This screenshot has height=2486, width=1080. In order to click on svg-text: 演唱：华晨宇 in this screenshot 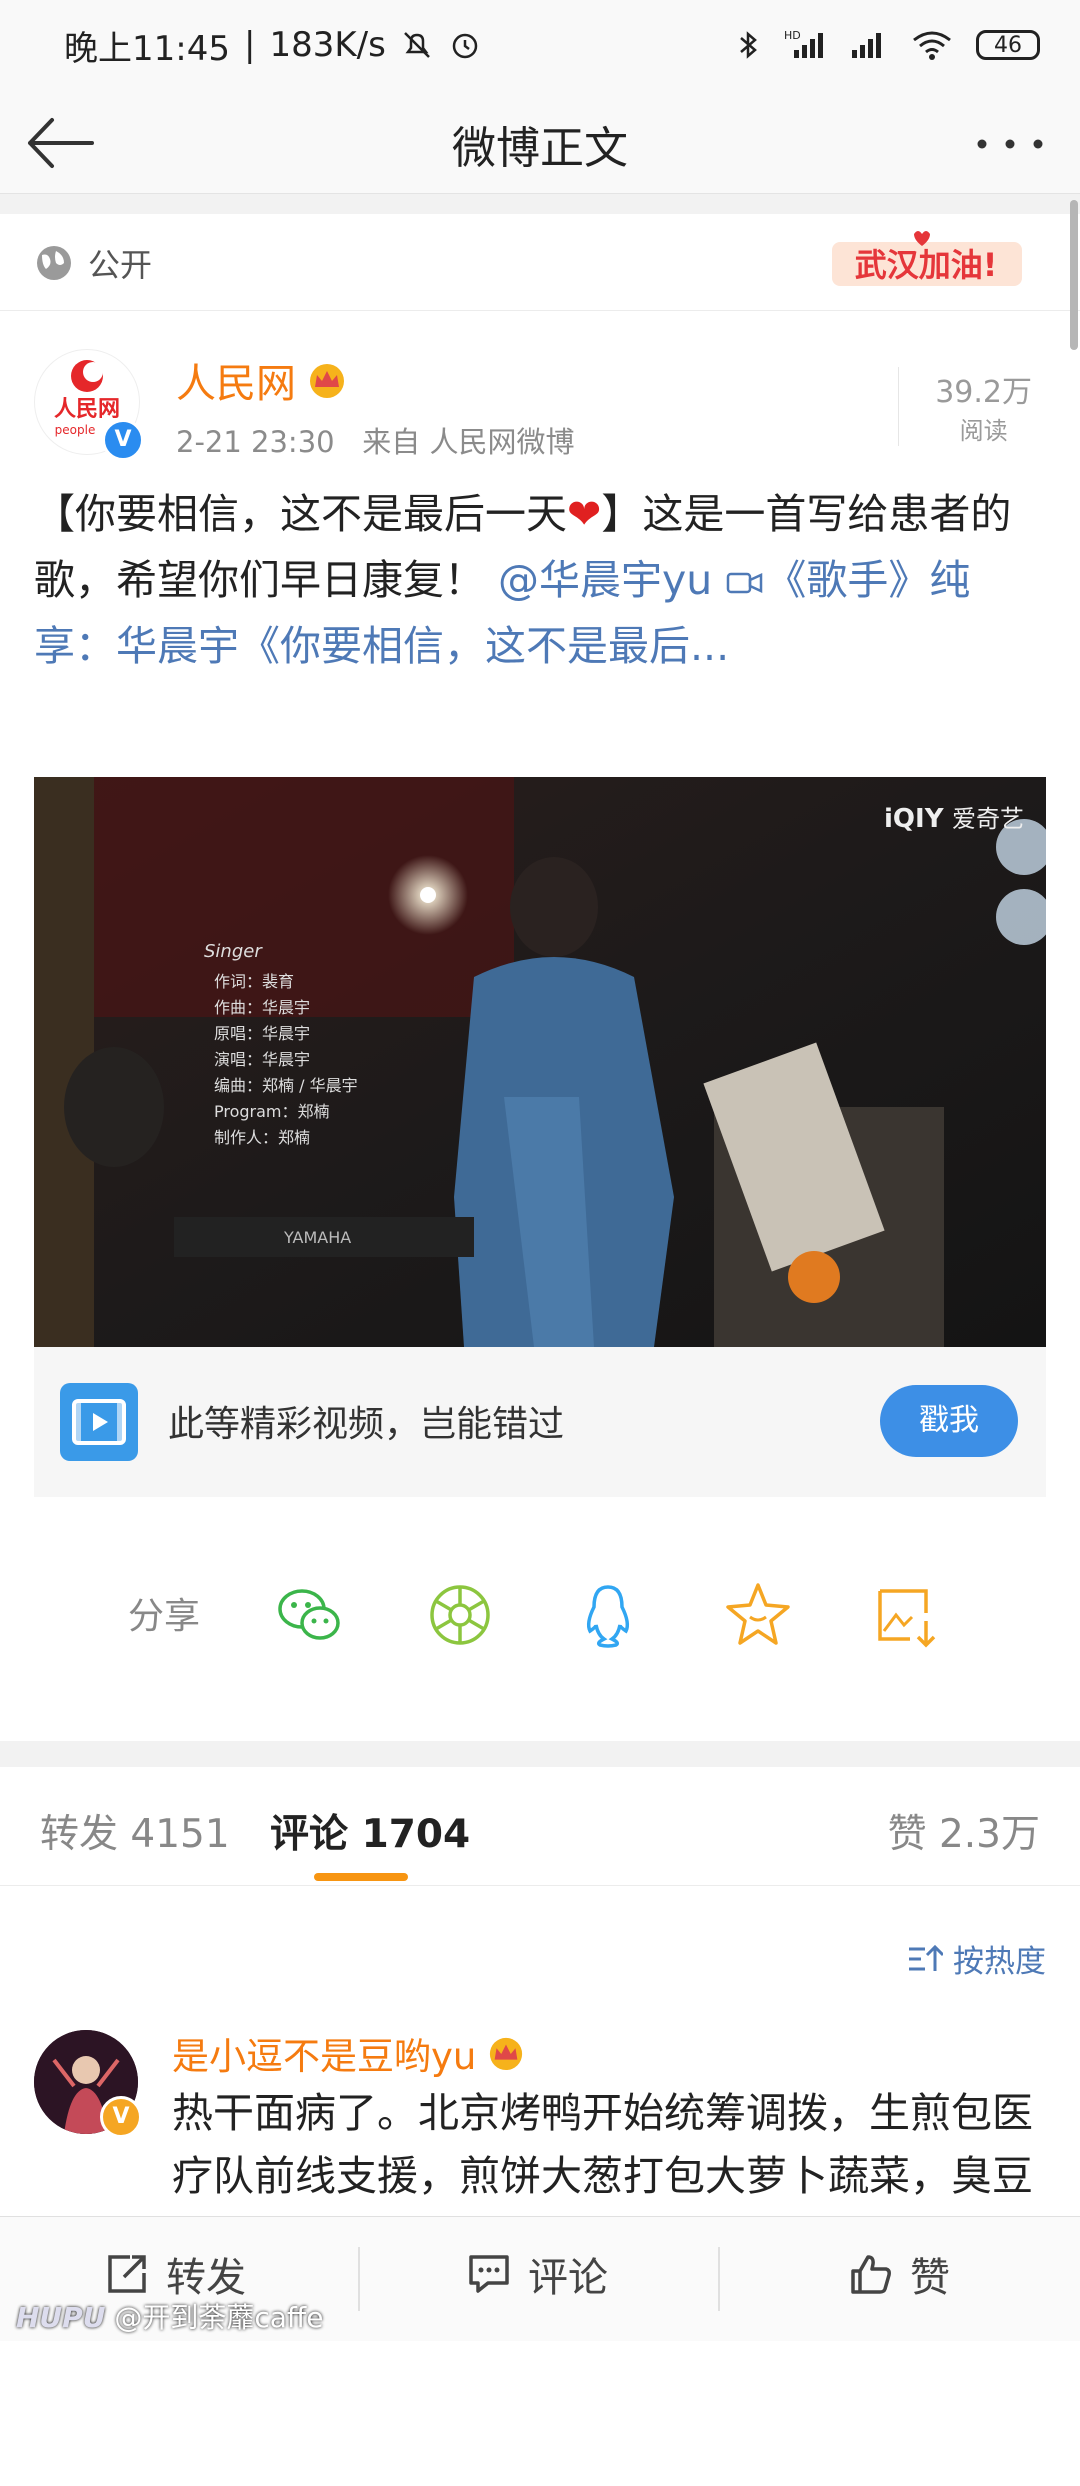, I will do `click(262, 1059)`.